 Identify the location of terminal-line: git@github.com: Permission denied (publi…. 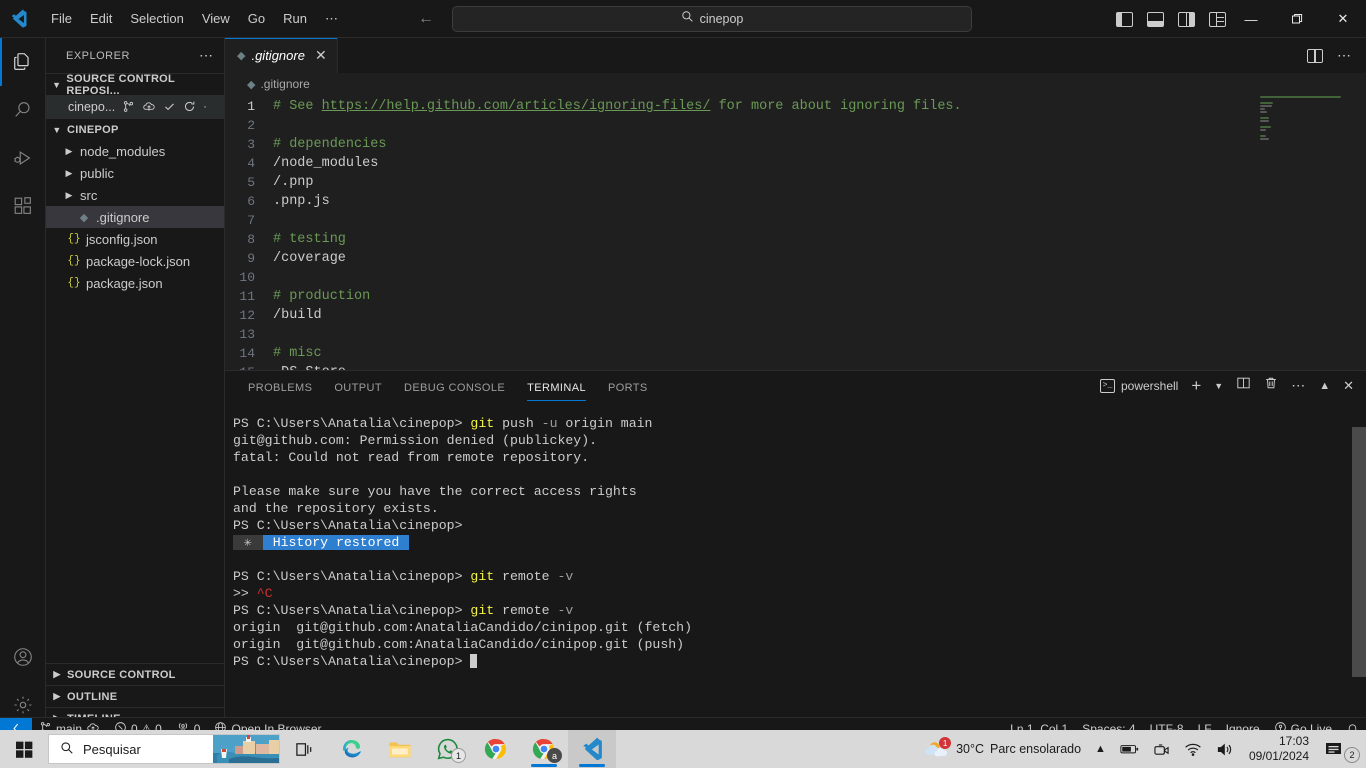
(799, 440).